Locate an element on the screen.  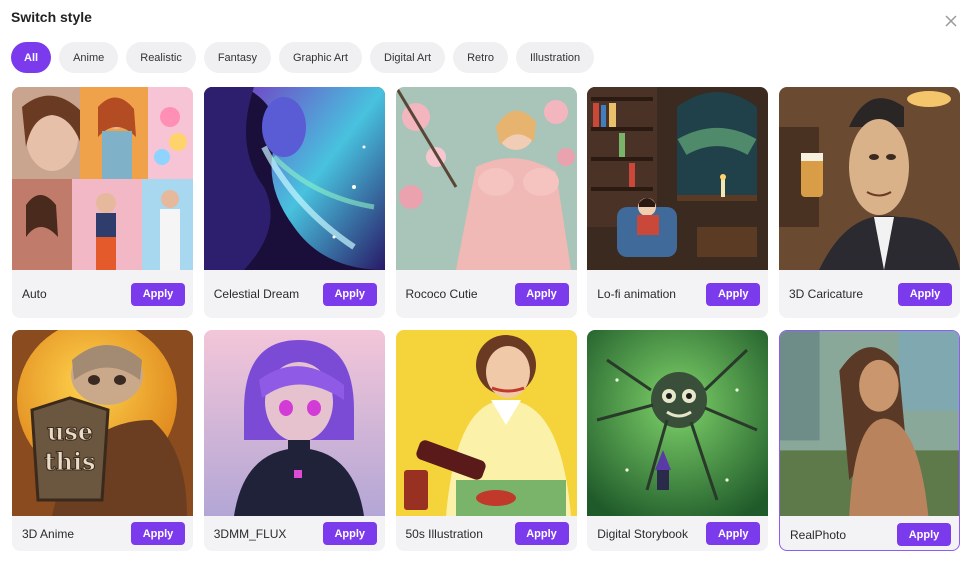
style-name: Auto is located at coordinates (34, 294).